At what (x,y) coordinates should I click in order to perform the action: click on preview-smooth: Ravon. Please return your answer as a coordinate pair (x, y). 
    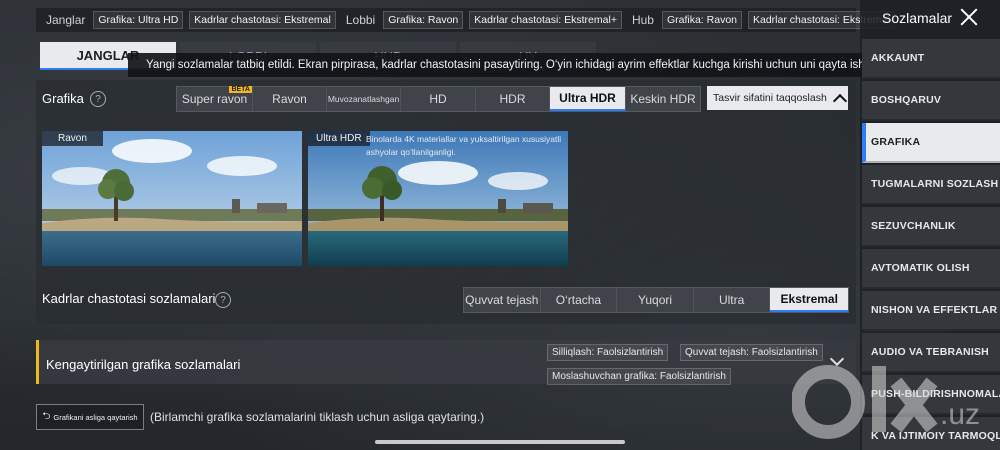
    Looking at the image, I should click on (172, 198).